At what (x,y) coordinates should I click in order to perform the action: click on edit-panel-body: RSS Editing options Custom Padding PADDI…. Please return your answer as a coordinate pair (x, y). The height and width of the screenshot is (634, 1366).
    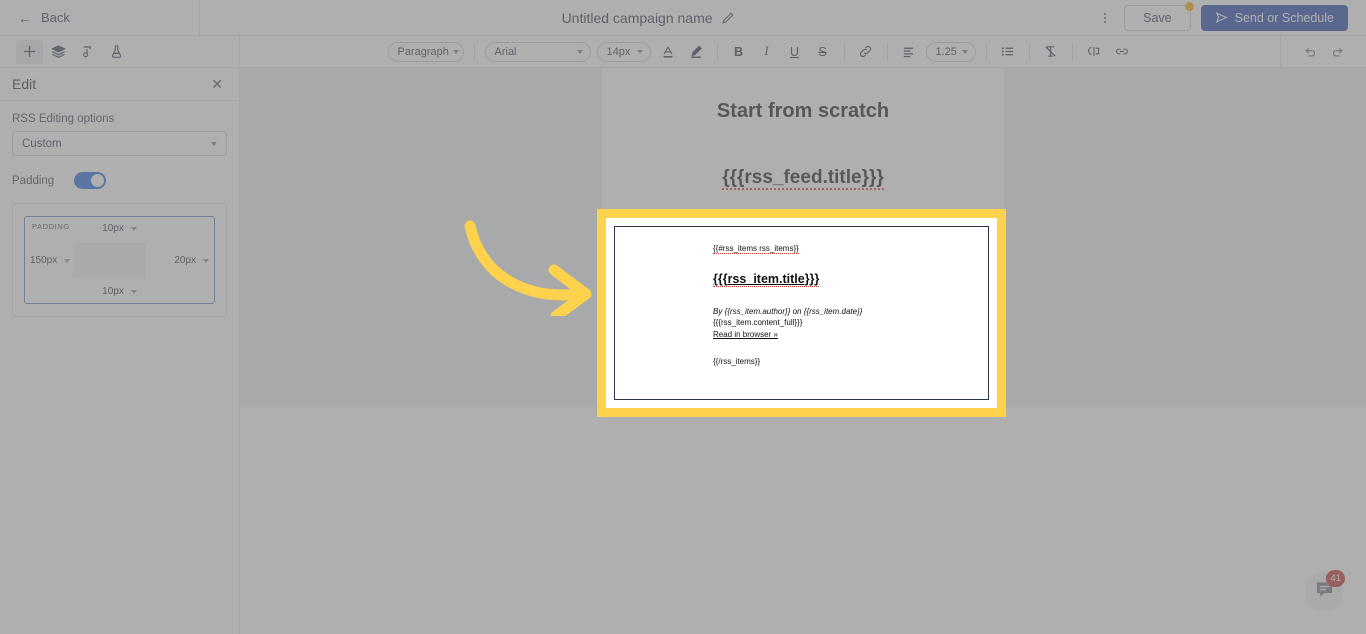
    Looking at the image, I should click on (119, 209).